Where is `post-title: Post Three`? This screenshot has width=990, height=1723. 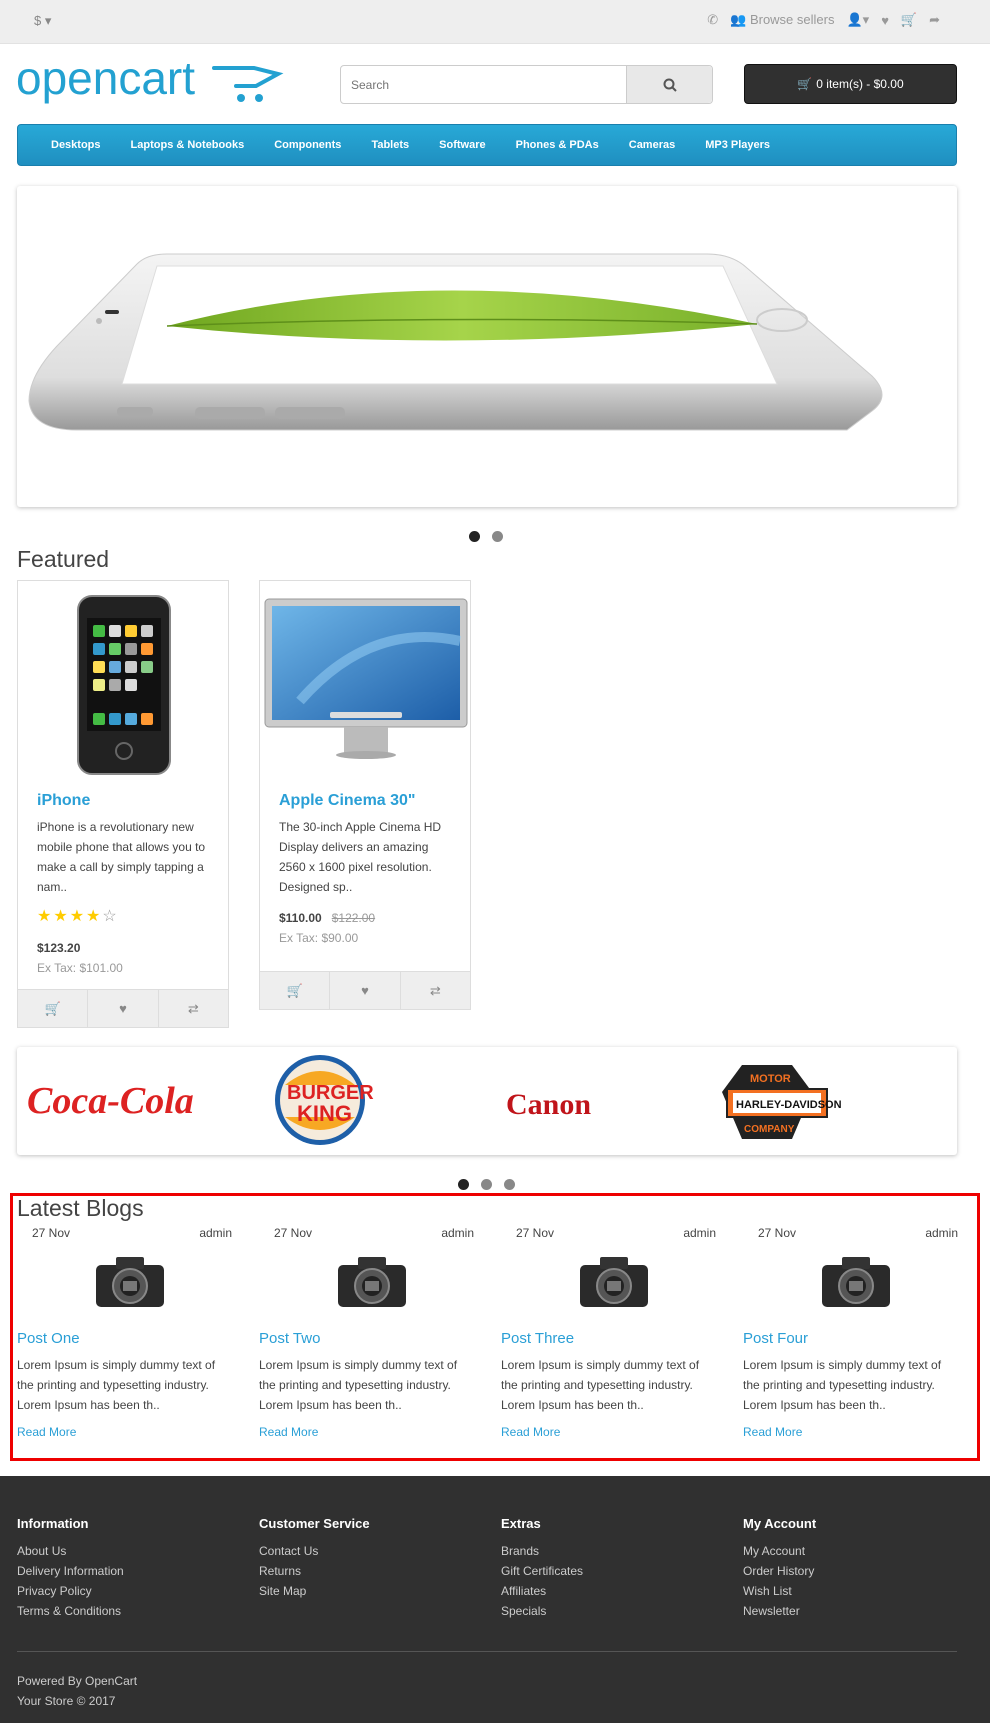 post-title: Post Three is located at coordinates (613, 1338).